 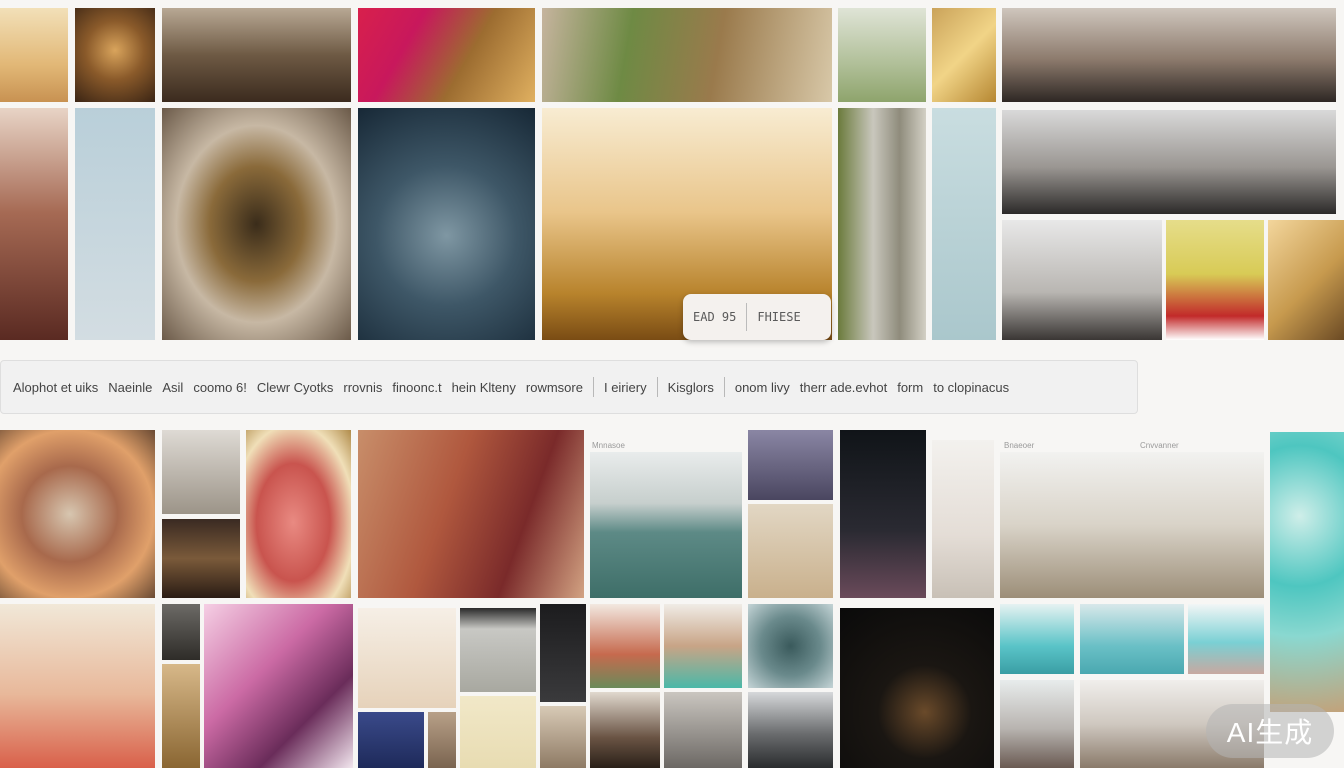 What do you see at coordinates (779, 317) in the screenshot?
I see `pill-right-text: FHIESE` at bounding box center [779, 317].